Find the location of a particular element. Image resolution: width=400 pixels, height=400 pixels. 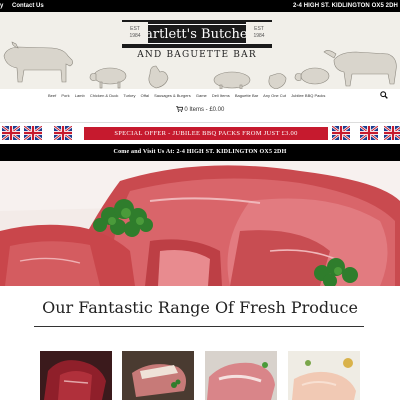

logo-name: Bartlett's Butchers is located at coordinates (198, 34).